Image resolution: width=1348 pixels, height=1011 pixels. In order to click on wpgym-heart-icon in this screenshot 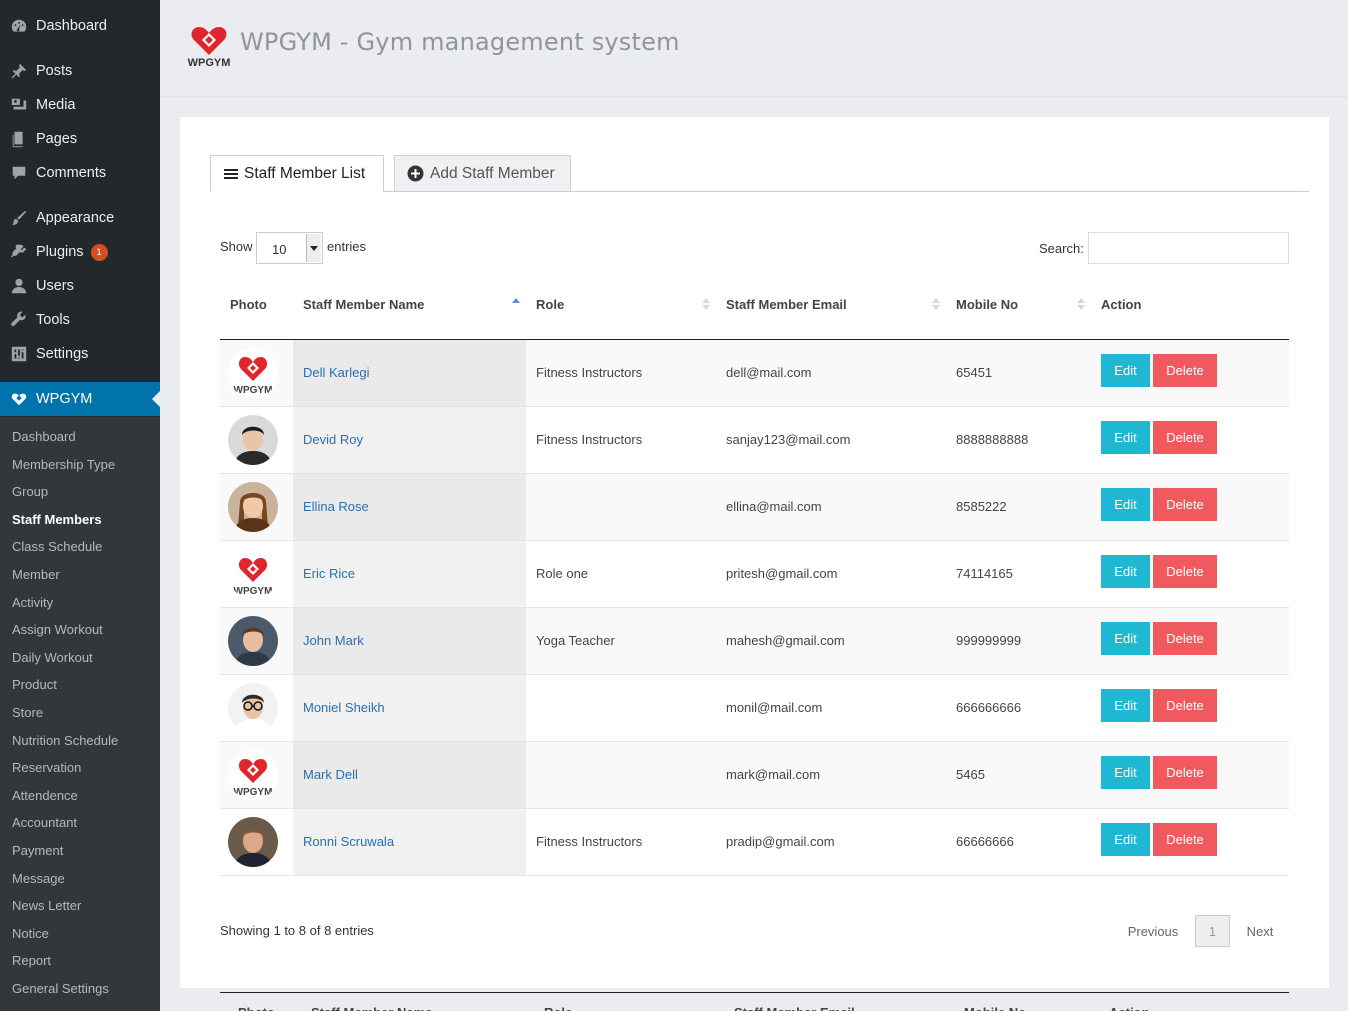, I will do `click(19, 399)`.